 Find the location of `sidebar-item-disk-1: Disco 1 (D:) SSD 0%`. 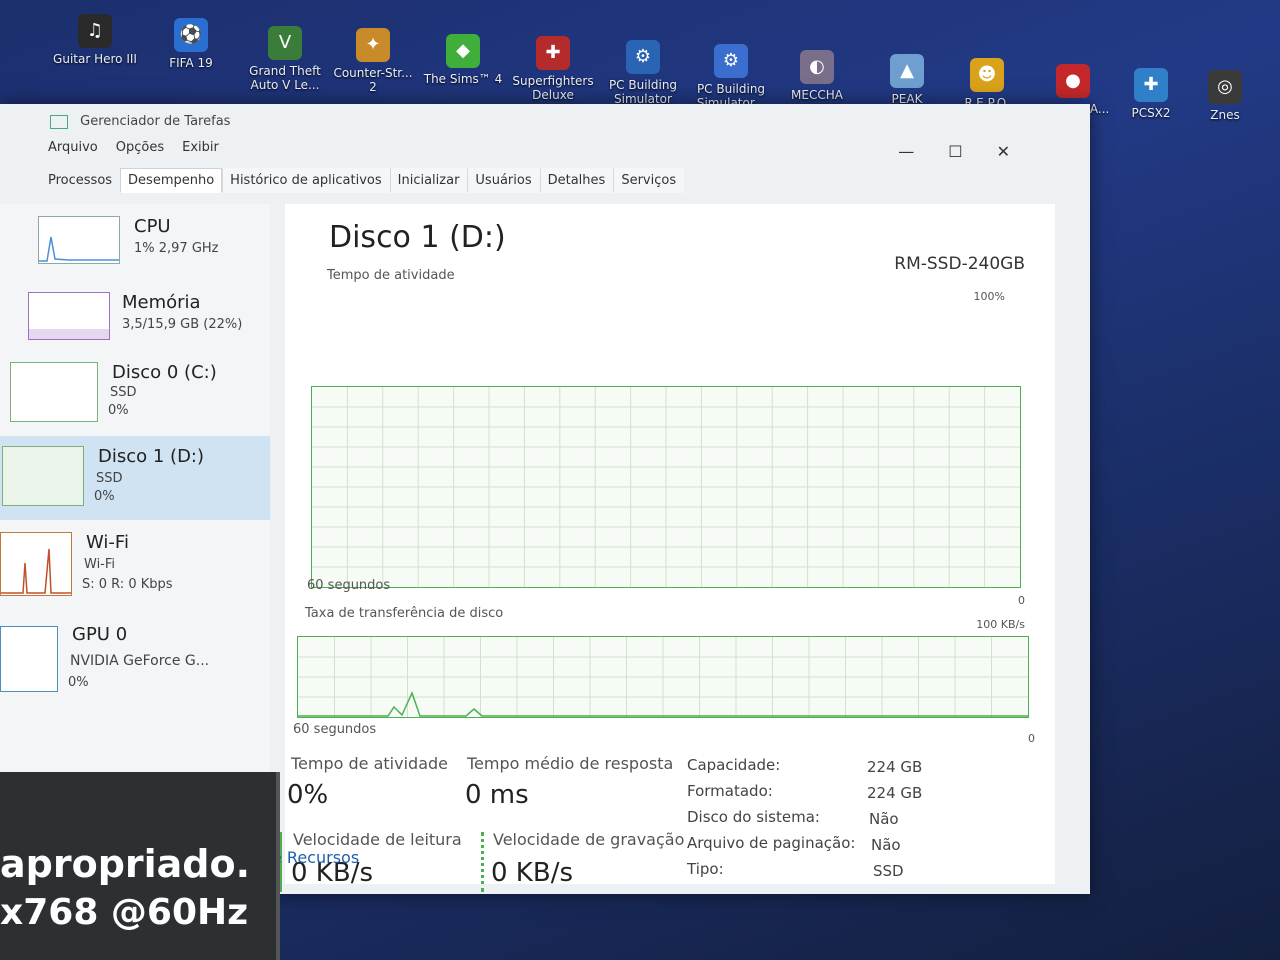

sidebar-item-disk-1: Disco 1 (D:) SSD 0% is located at coordinates (135, 478).